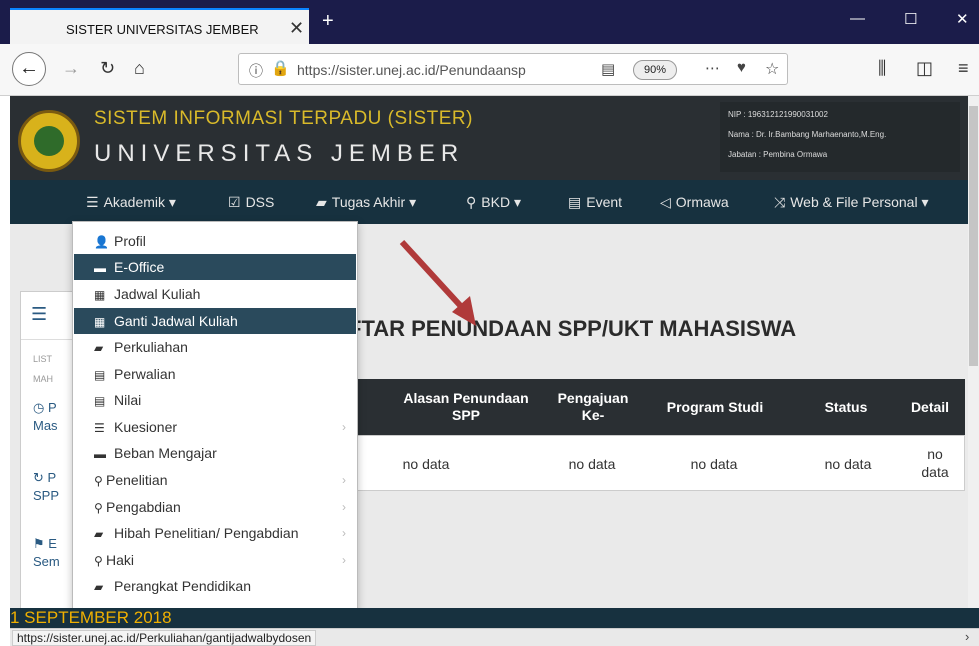 The image size is (979, 646). I want to click on user-jabatan: Jabatan : Pembina Ormawa, so click(778, 154).